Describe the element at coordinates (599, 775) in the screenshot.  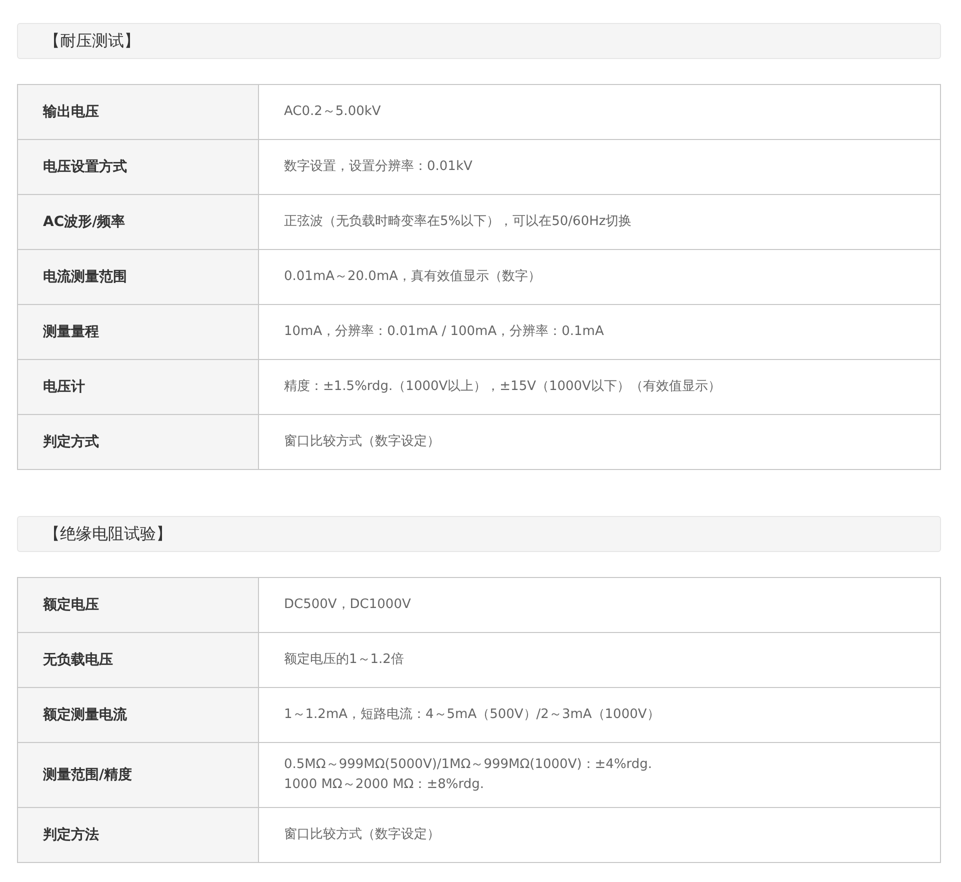
I see `spec-value: 0.5MΩ～999MΩ(5000V)/1MΩ～999MΩ(1000V)：±4%rdg. 1000 MΩ～2000 MΩ：±8%rdg.` at that location.